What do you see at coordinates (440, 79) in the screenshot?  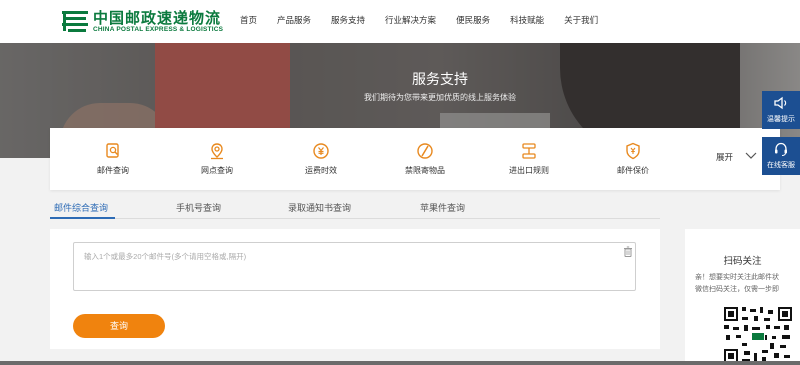 I see `page-title: 服务支持` at bounding box center [440, 79].